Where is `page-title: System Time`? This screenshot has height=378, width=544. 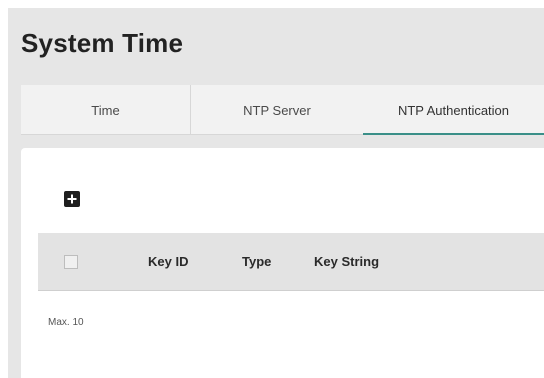 page-title: System Time is located at coordinates (102, 43).